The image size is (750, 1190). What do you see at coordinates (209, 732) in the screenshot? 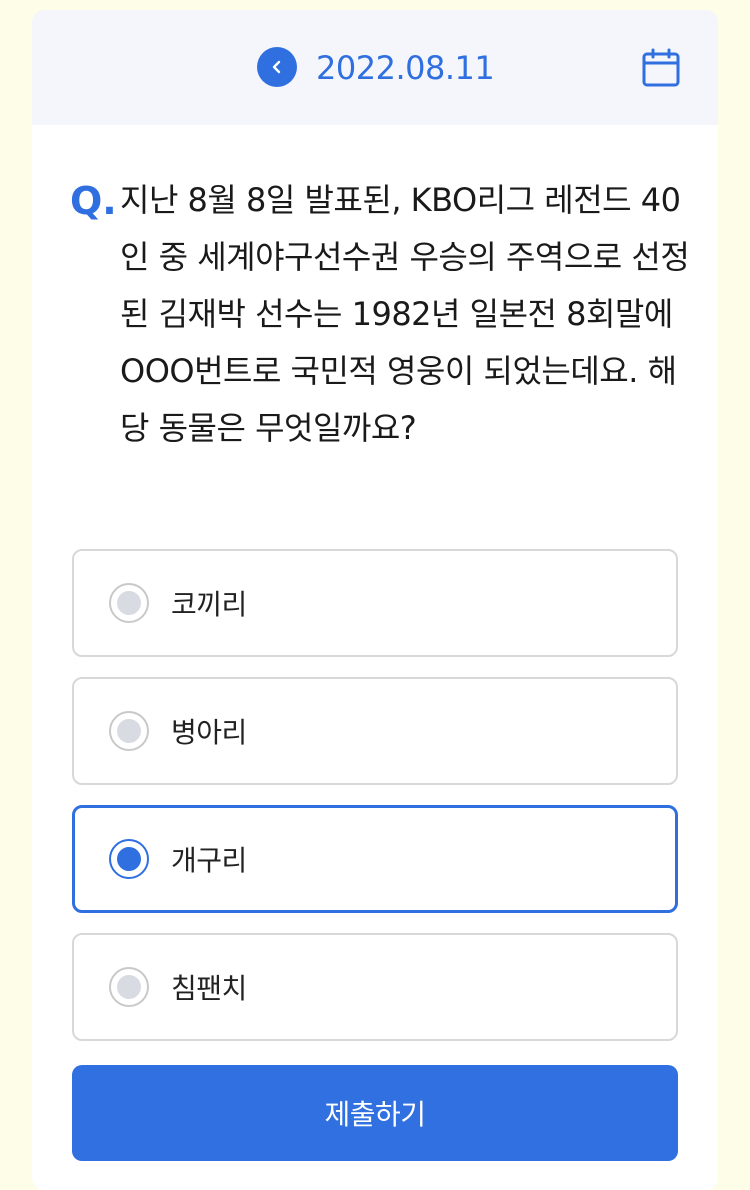
I see `option-label: 병아리` at bounding box center [209, 732].